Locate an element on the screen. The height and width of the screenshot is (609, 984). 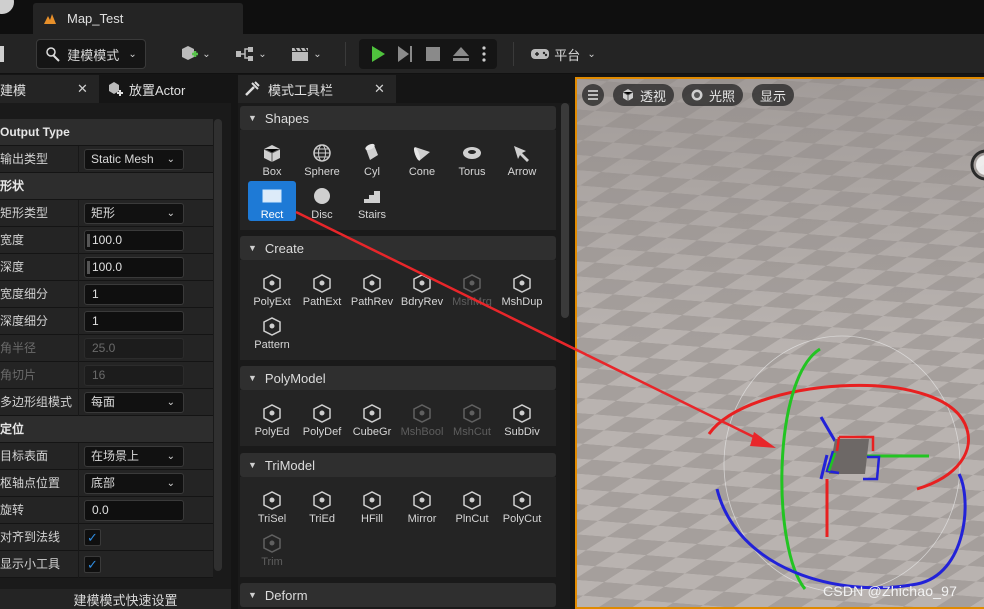
tool-polycut: PolyCut is located at coordinates (522, 505).